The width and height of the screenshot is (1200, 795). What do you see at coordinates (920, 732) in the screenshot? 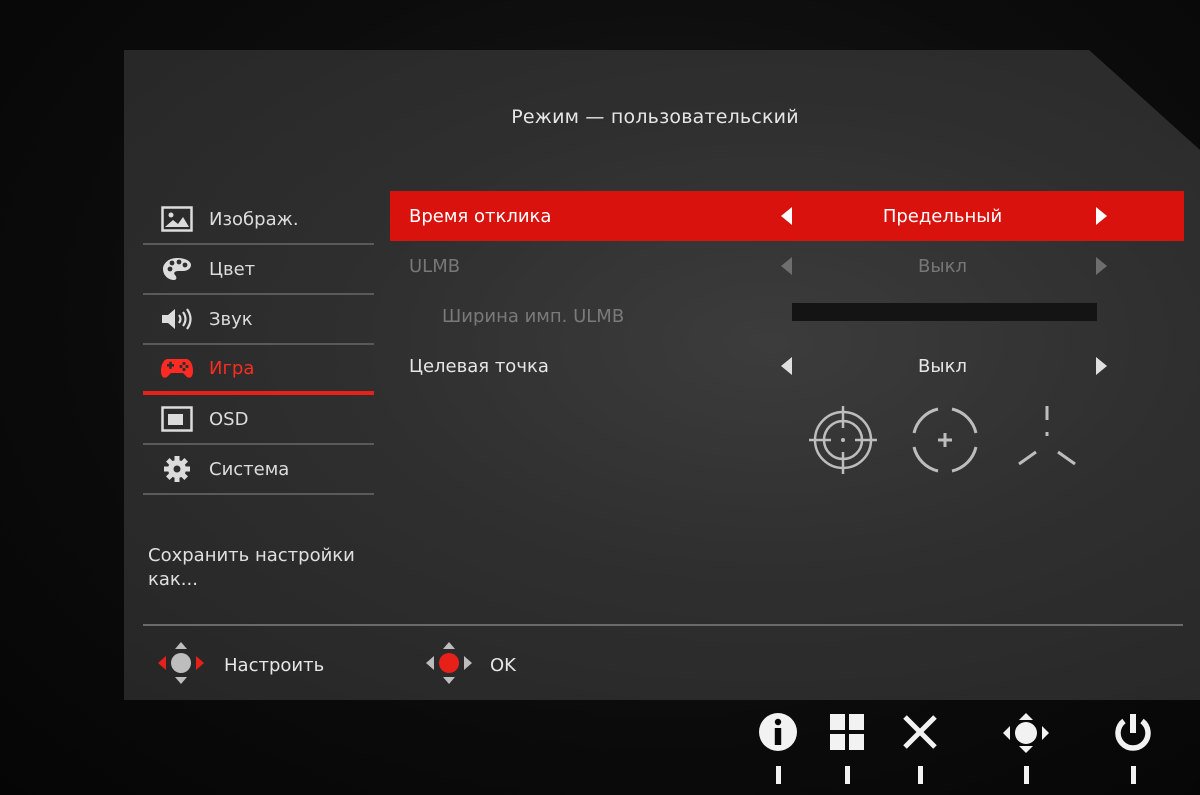
I see `close-icon` at bounding box center [920, 732].